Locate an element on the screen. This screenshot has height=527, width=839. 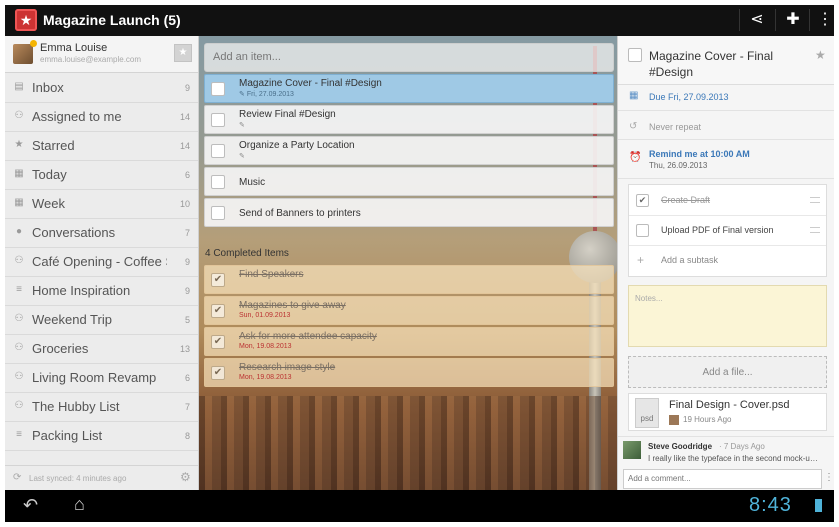
alarm-clock-icon: ⏰ is located at coordinates (635, 157).